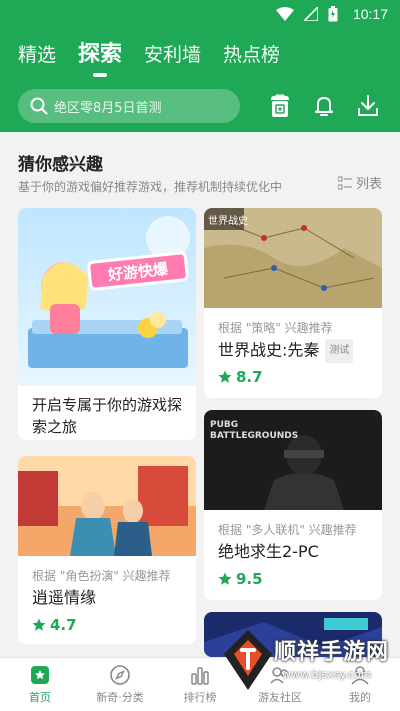 The image size is (400, 711). Describe the element at coordinates (40, 697) in the screenshot. I see `nav-label: 首页` at that location.